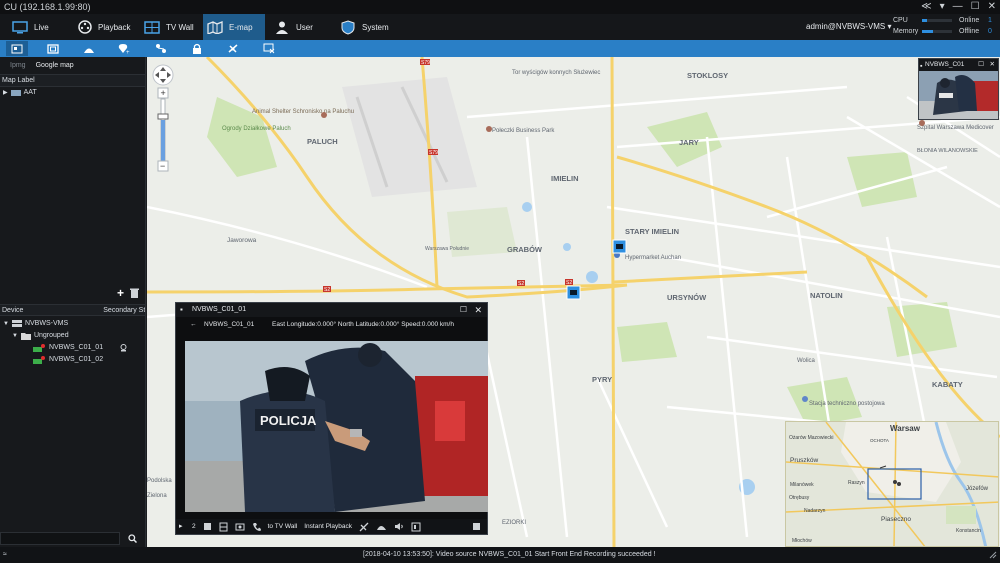 The height and width of the screenshot is (563, 1000). Describe the element at coordinates (72, 336) in the screenshot. I see `tree-group: ▼ Ungrouped` at that location.